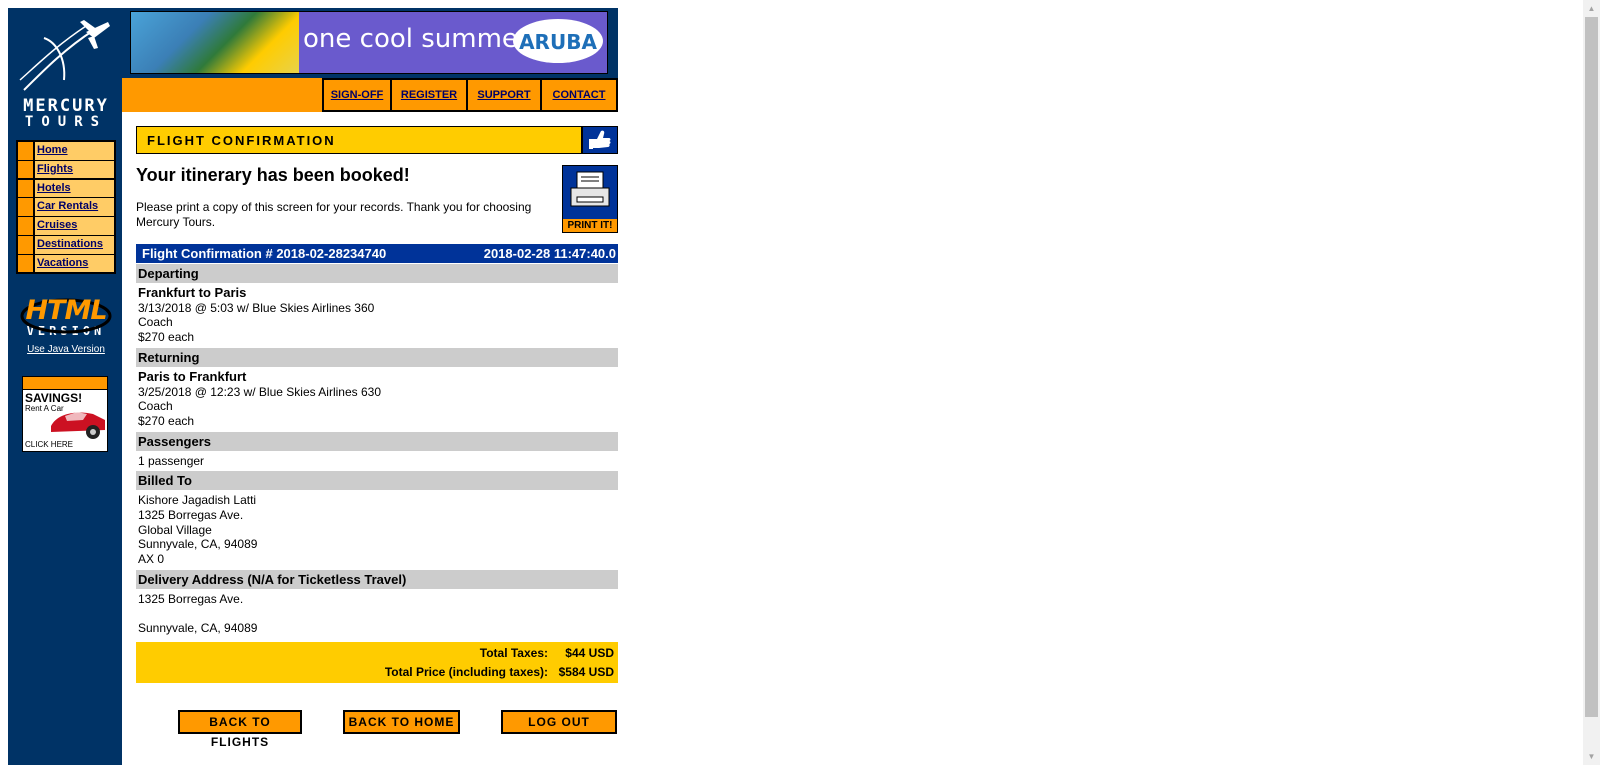 This screenshot has width=1600, height=765. I want to click on support-link: SUPPORT, so click(503, 95).